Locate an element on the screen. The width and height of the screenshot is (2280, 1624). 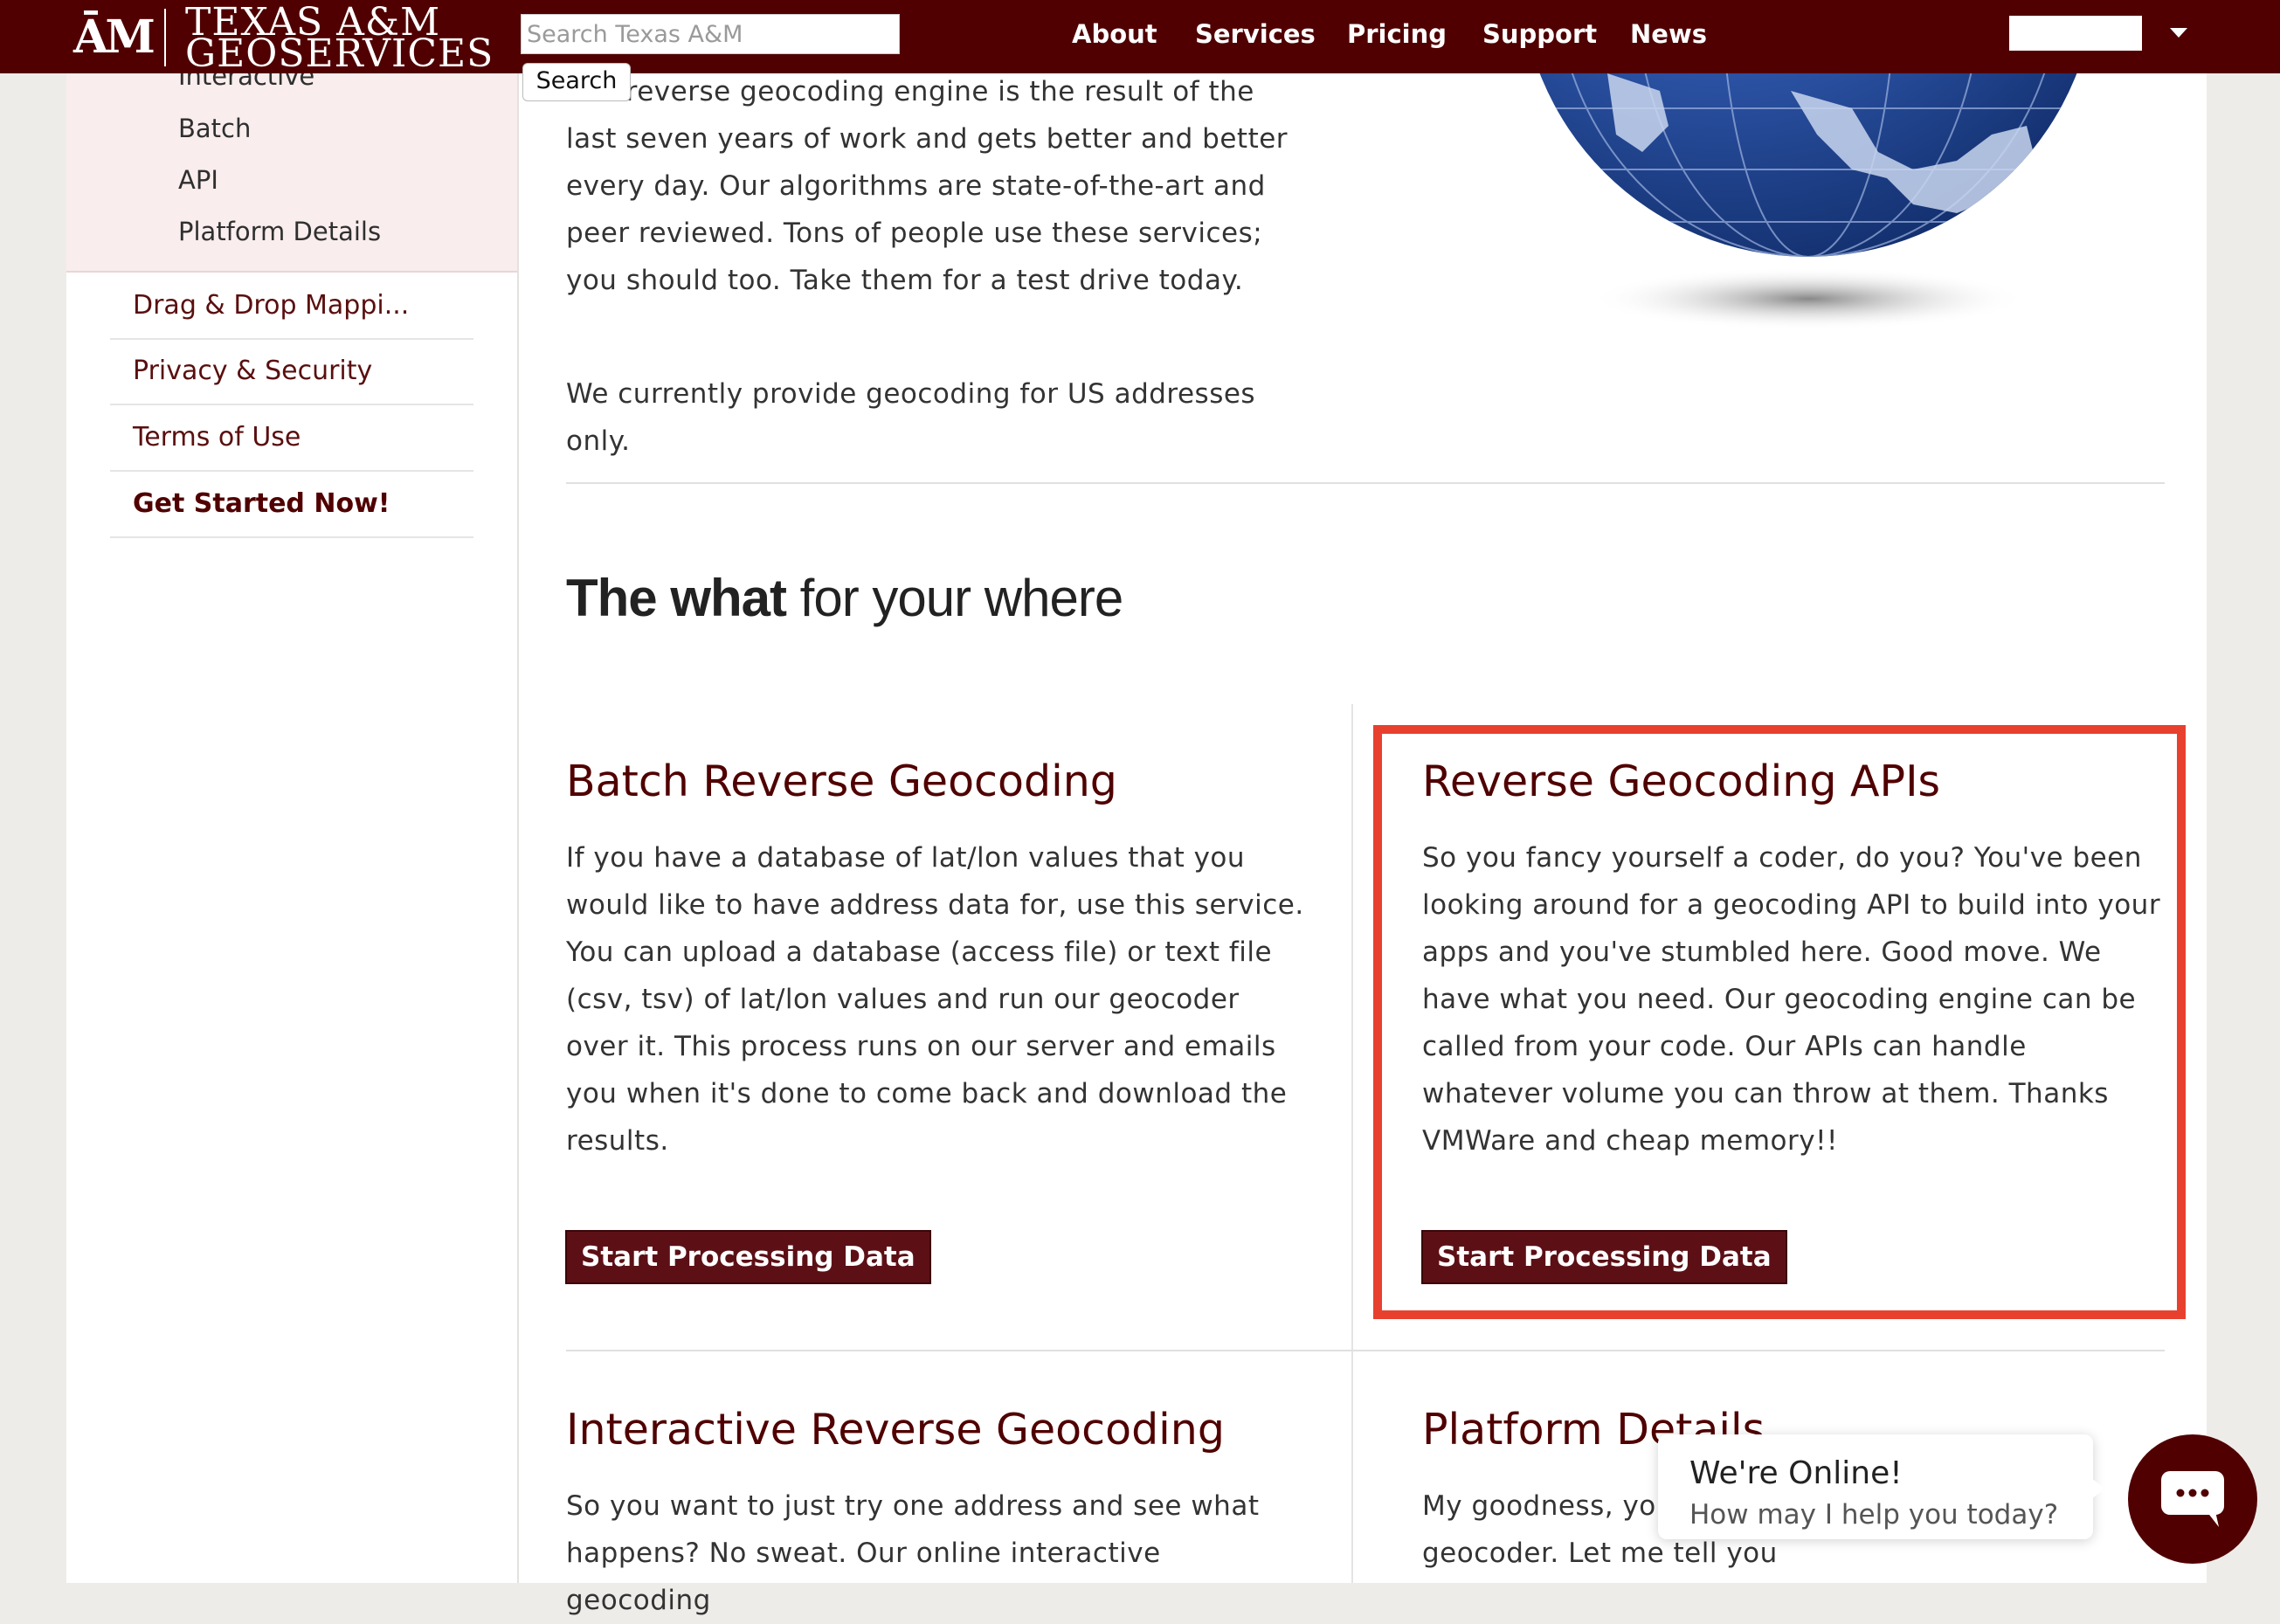
section-title: The what for your where is located at coordinates (844, 598).